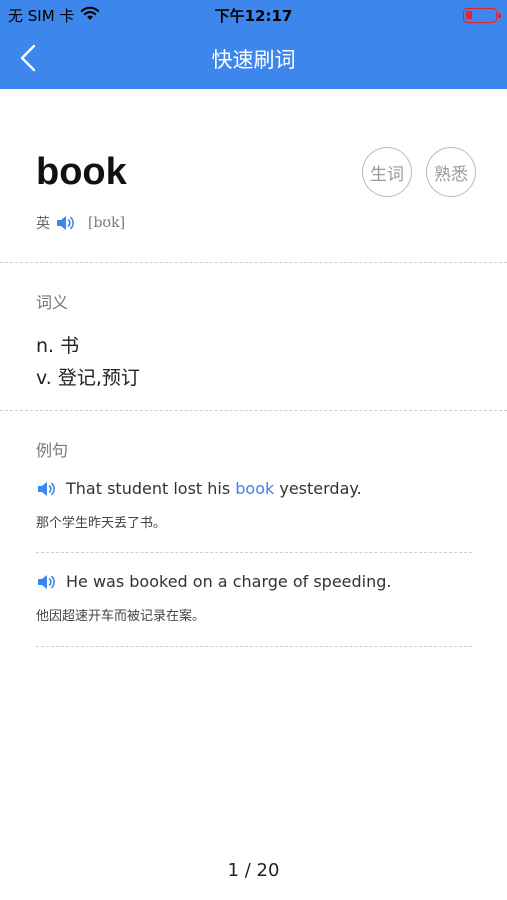 Image resolution: width=507 pixels, height=900 pixels. I want to click on example-translation: 他因超速开车而被记录在案。, so click(121, 616).